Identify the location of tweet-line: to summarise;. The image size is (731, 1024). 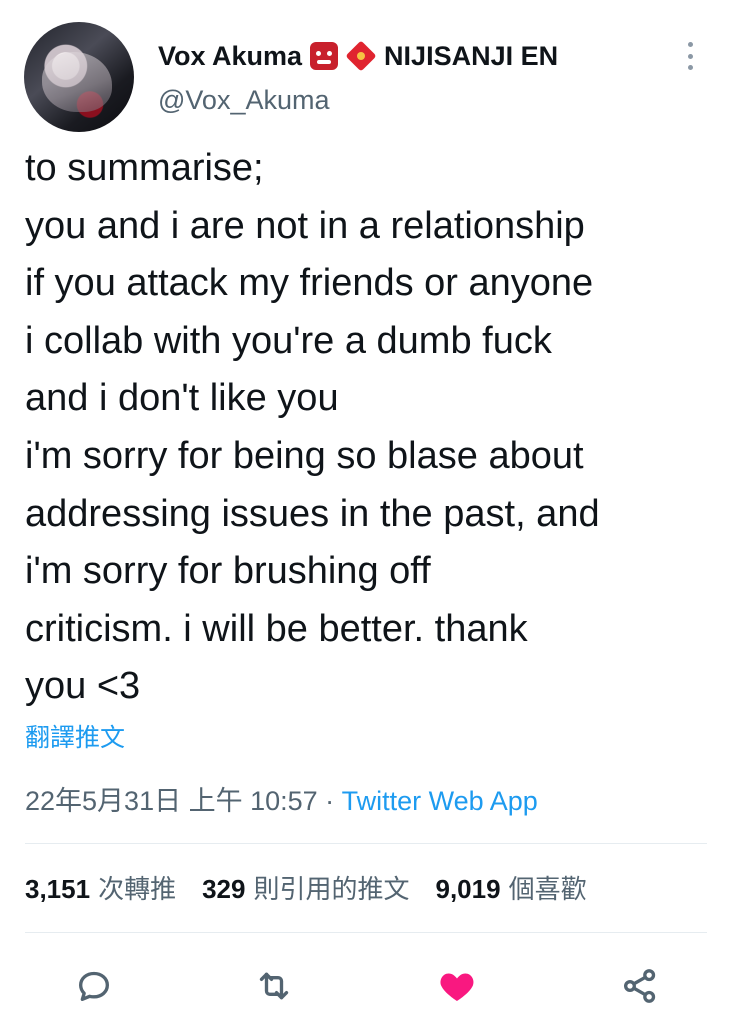
(144, 168).